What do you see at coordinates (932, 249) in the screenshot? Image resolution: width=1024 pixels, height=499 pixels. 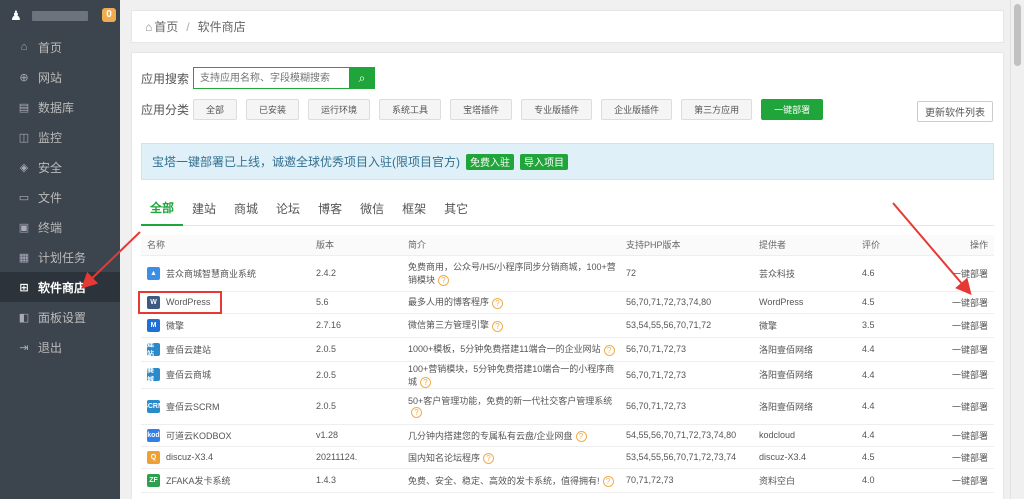 I see `arrow-to-deploy-action` at bounding box center [932, 249].